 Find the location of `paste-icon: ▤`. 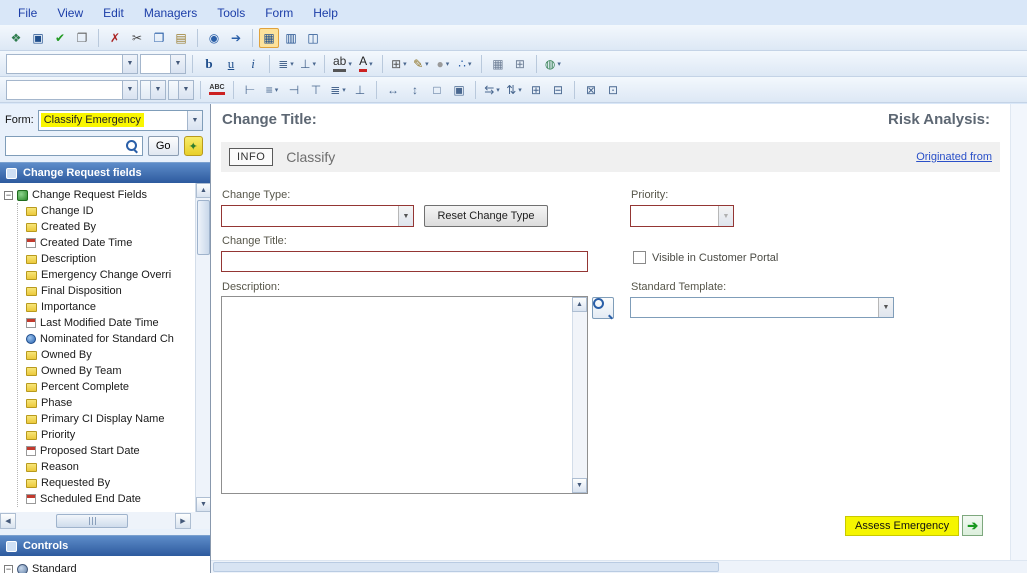

paste-icon: ▤ is located at coordinates (181, 38).